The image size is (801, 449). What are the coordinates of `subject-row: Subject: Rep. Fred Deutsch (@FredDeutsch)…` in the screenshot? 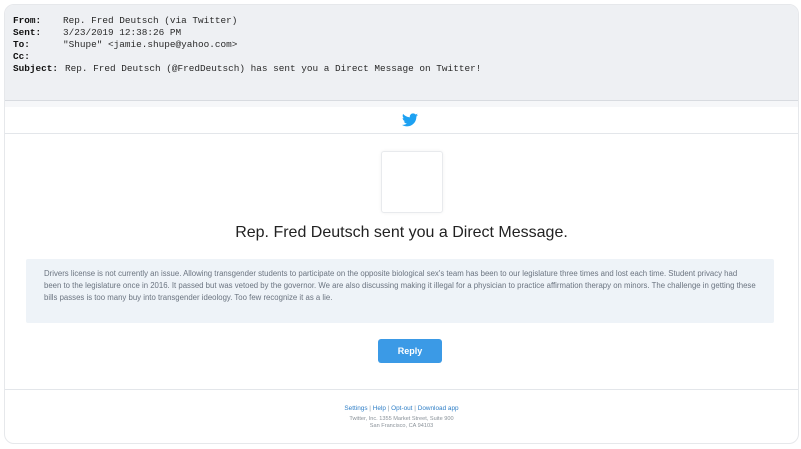 It's located at (405, 69).